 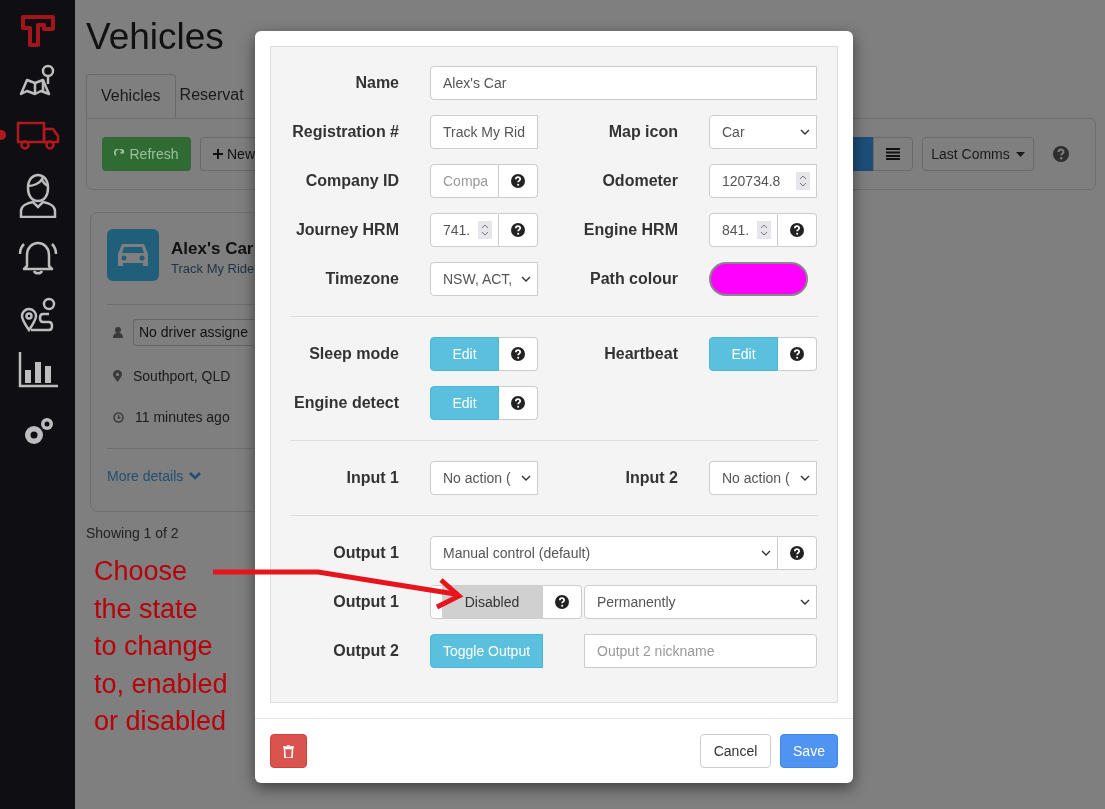 What do you see at coordinates (640, 354) in the screenshot?
I see `field-label: Heartbeat` at bounding box center [640, 354].